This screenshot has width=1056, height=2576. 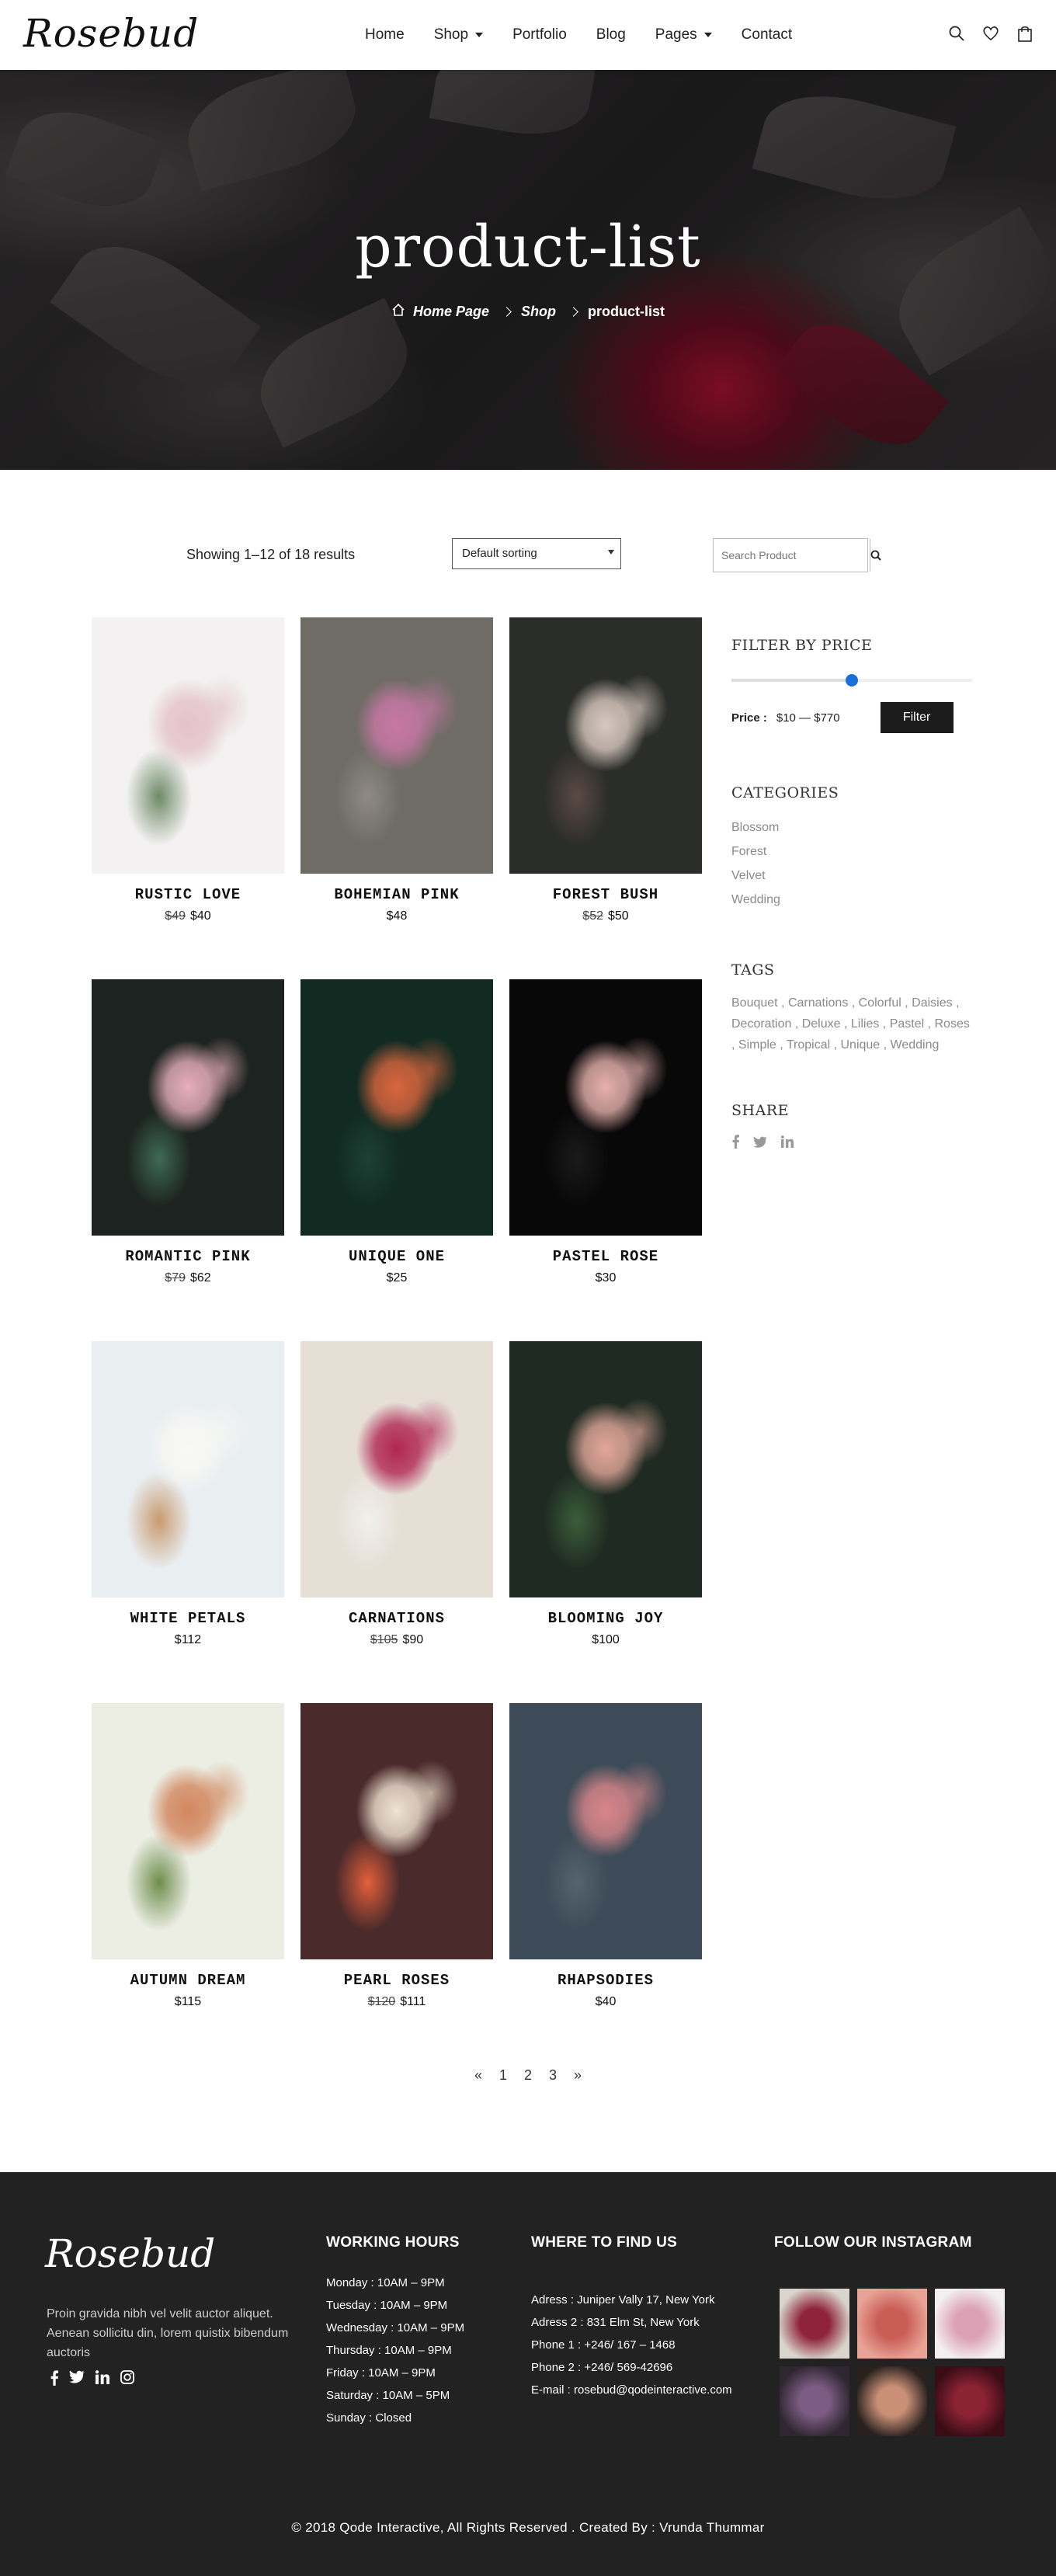 What do you see at coordinates (605, 894) in the screenshot?
I see `product-name: FOREST BUSH` at bounding box center [605, 894].